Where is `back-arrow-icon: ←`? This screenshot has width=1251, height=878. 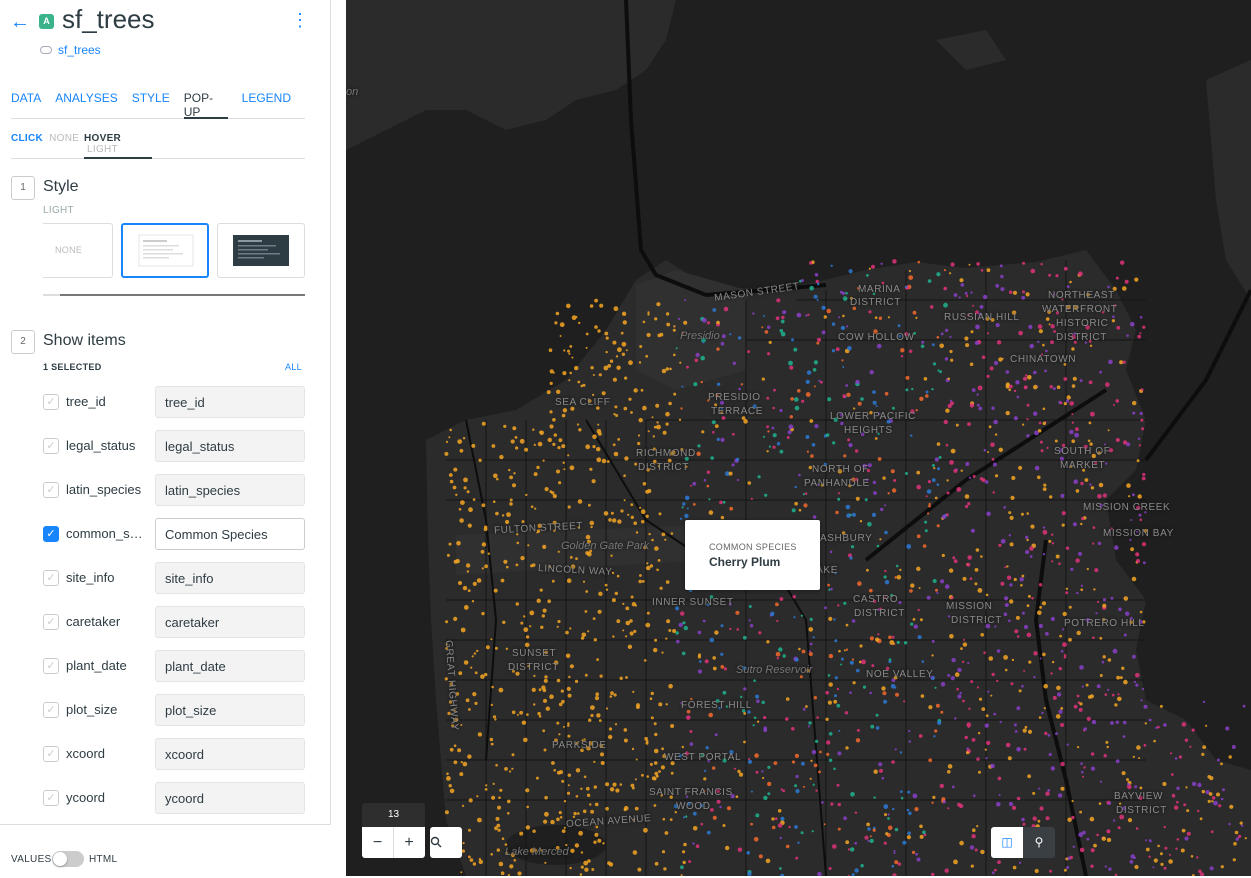
back-arrow-icon: ← is located at coordinates (20, 22).